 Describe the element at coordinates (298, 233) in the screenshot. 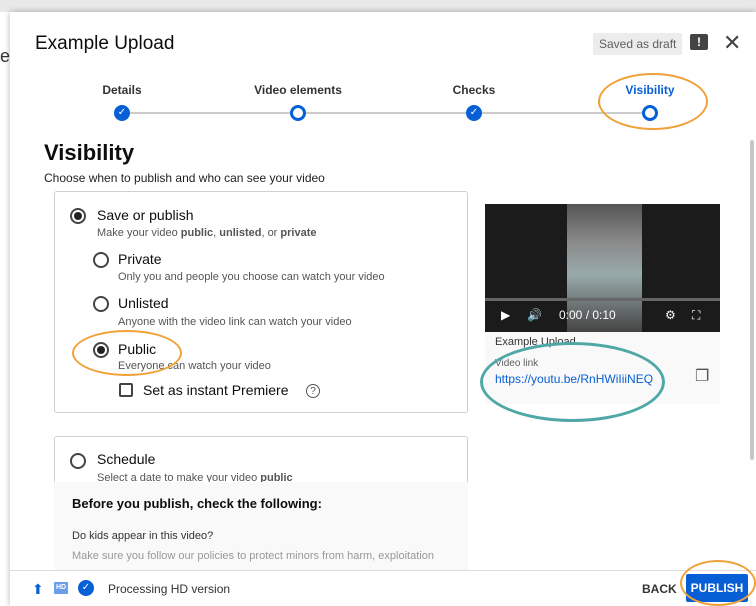

I see `desc-private: private` at that location.